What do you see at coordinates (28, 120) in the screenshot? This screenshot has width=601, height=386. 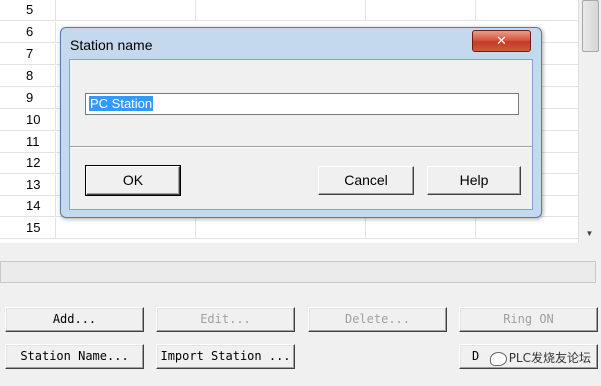 I see `row-number: 10` at bounding box center [28, 120].